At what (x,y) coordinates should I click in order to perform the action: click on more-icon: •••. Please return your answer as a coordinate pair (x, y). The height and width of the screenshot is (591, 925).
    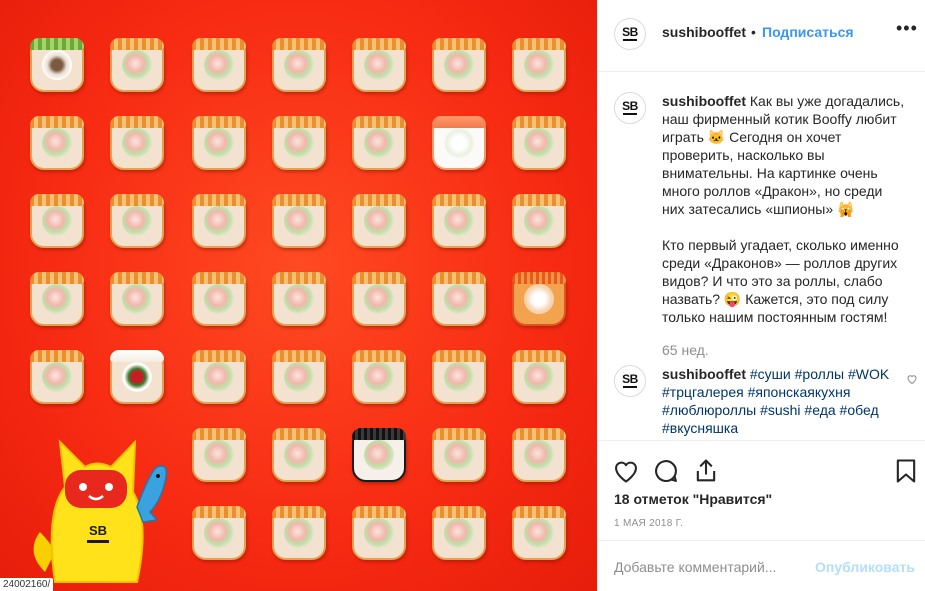
    Looking at the image, I should click on (907, 28).